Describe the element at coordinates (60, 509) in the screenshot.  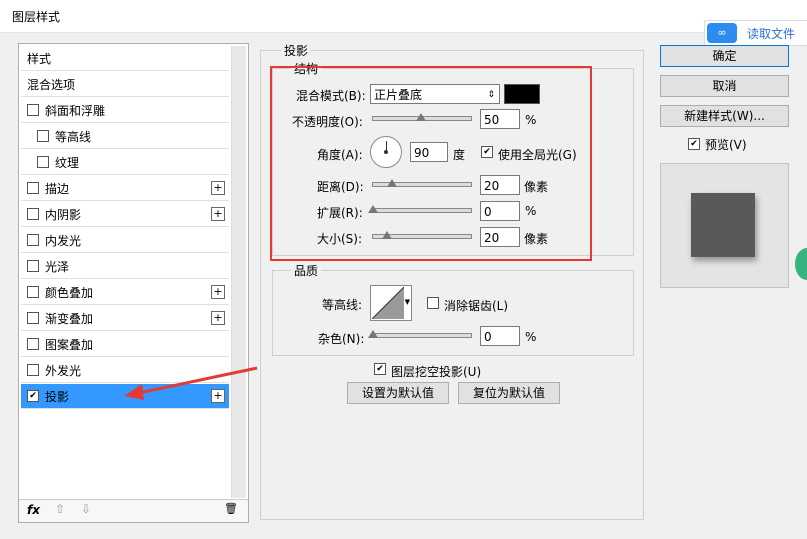
I see `move-up-icon: ⇧` at that location.